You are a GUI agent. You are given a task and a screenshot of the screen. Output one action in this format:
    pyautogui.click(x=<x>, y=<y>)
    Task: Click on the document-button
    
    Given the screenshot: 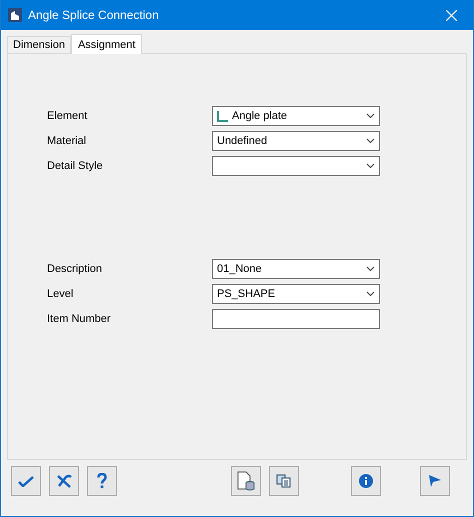 What is the action you would take?
    pyautogui.click(x=246, y=481)
    